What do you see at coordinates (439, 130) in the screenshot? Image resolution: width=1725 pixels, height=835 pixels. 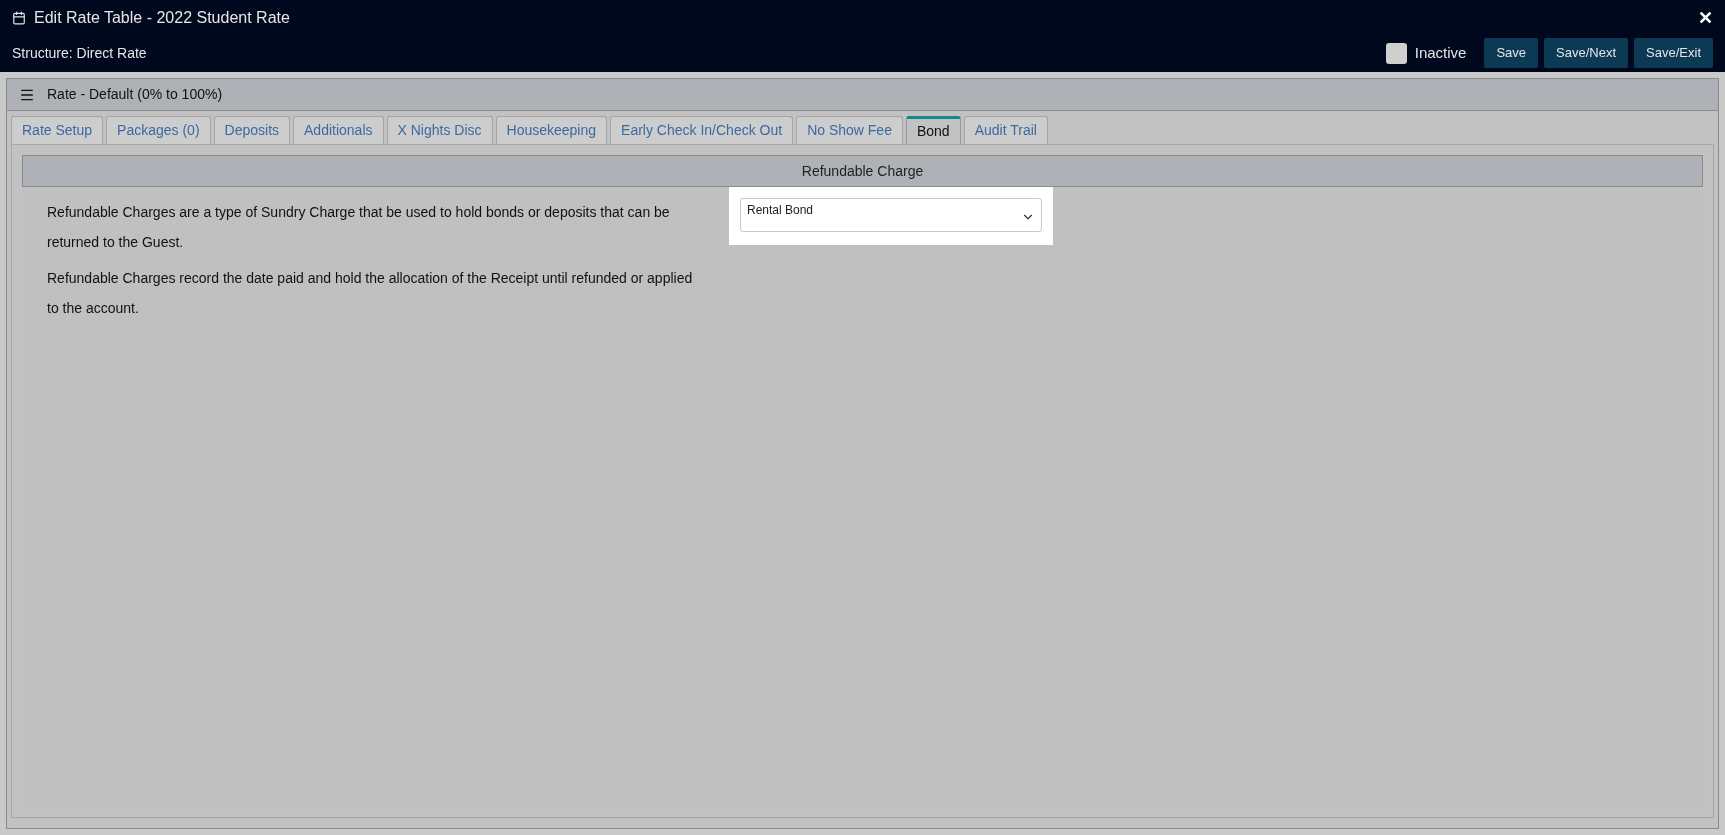 I see `tab: X Nights Disc` at bounding box center [439, 130].